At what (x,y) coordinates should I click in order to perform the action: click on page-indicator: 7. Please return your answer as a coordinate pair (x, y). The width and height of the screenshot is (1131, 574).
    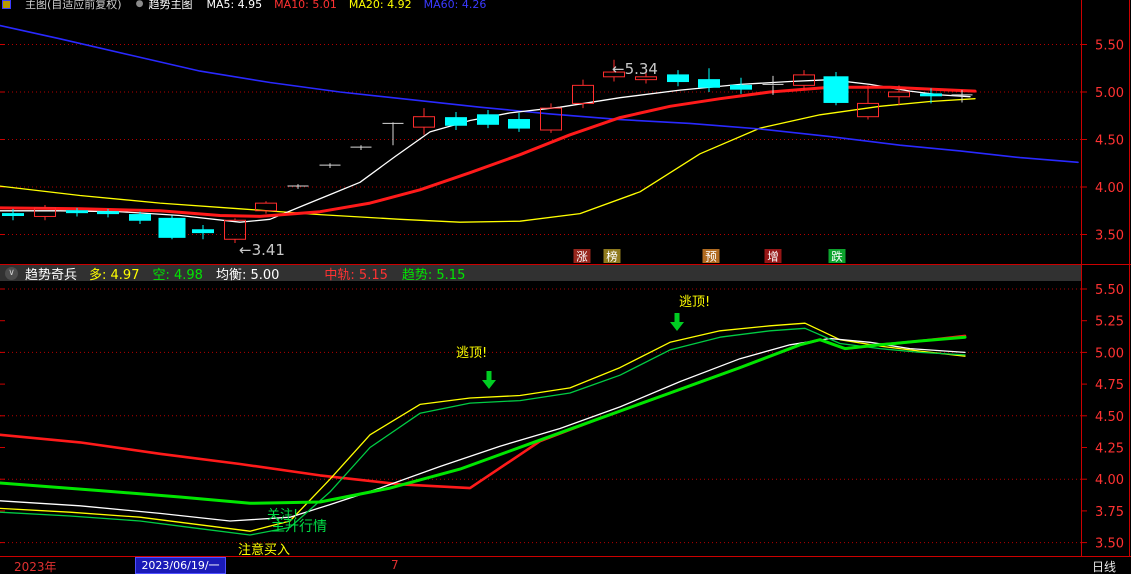
    Looking at the image, I should click on (395, 565).